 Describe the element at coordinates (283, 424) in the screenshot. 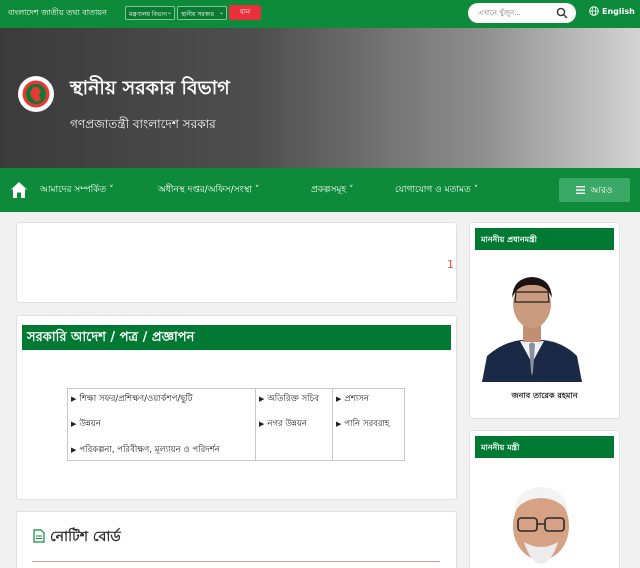

I see `category-link: ▶ নগর উন্নয়ন` at that location.